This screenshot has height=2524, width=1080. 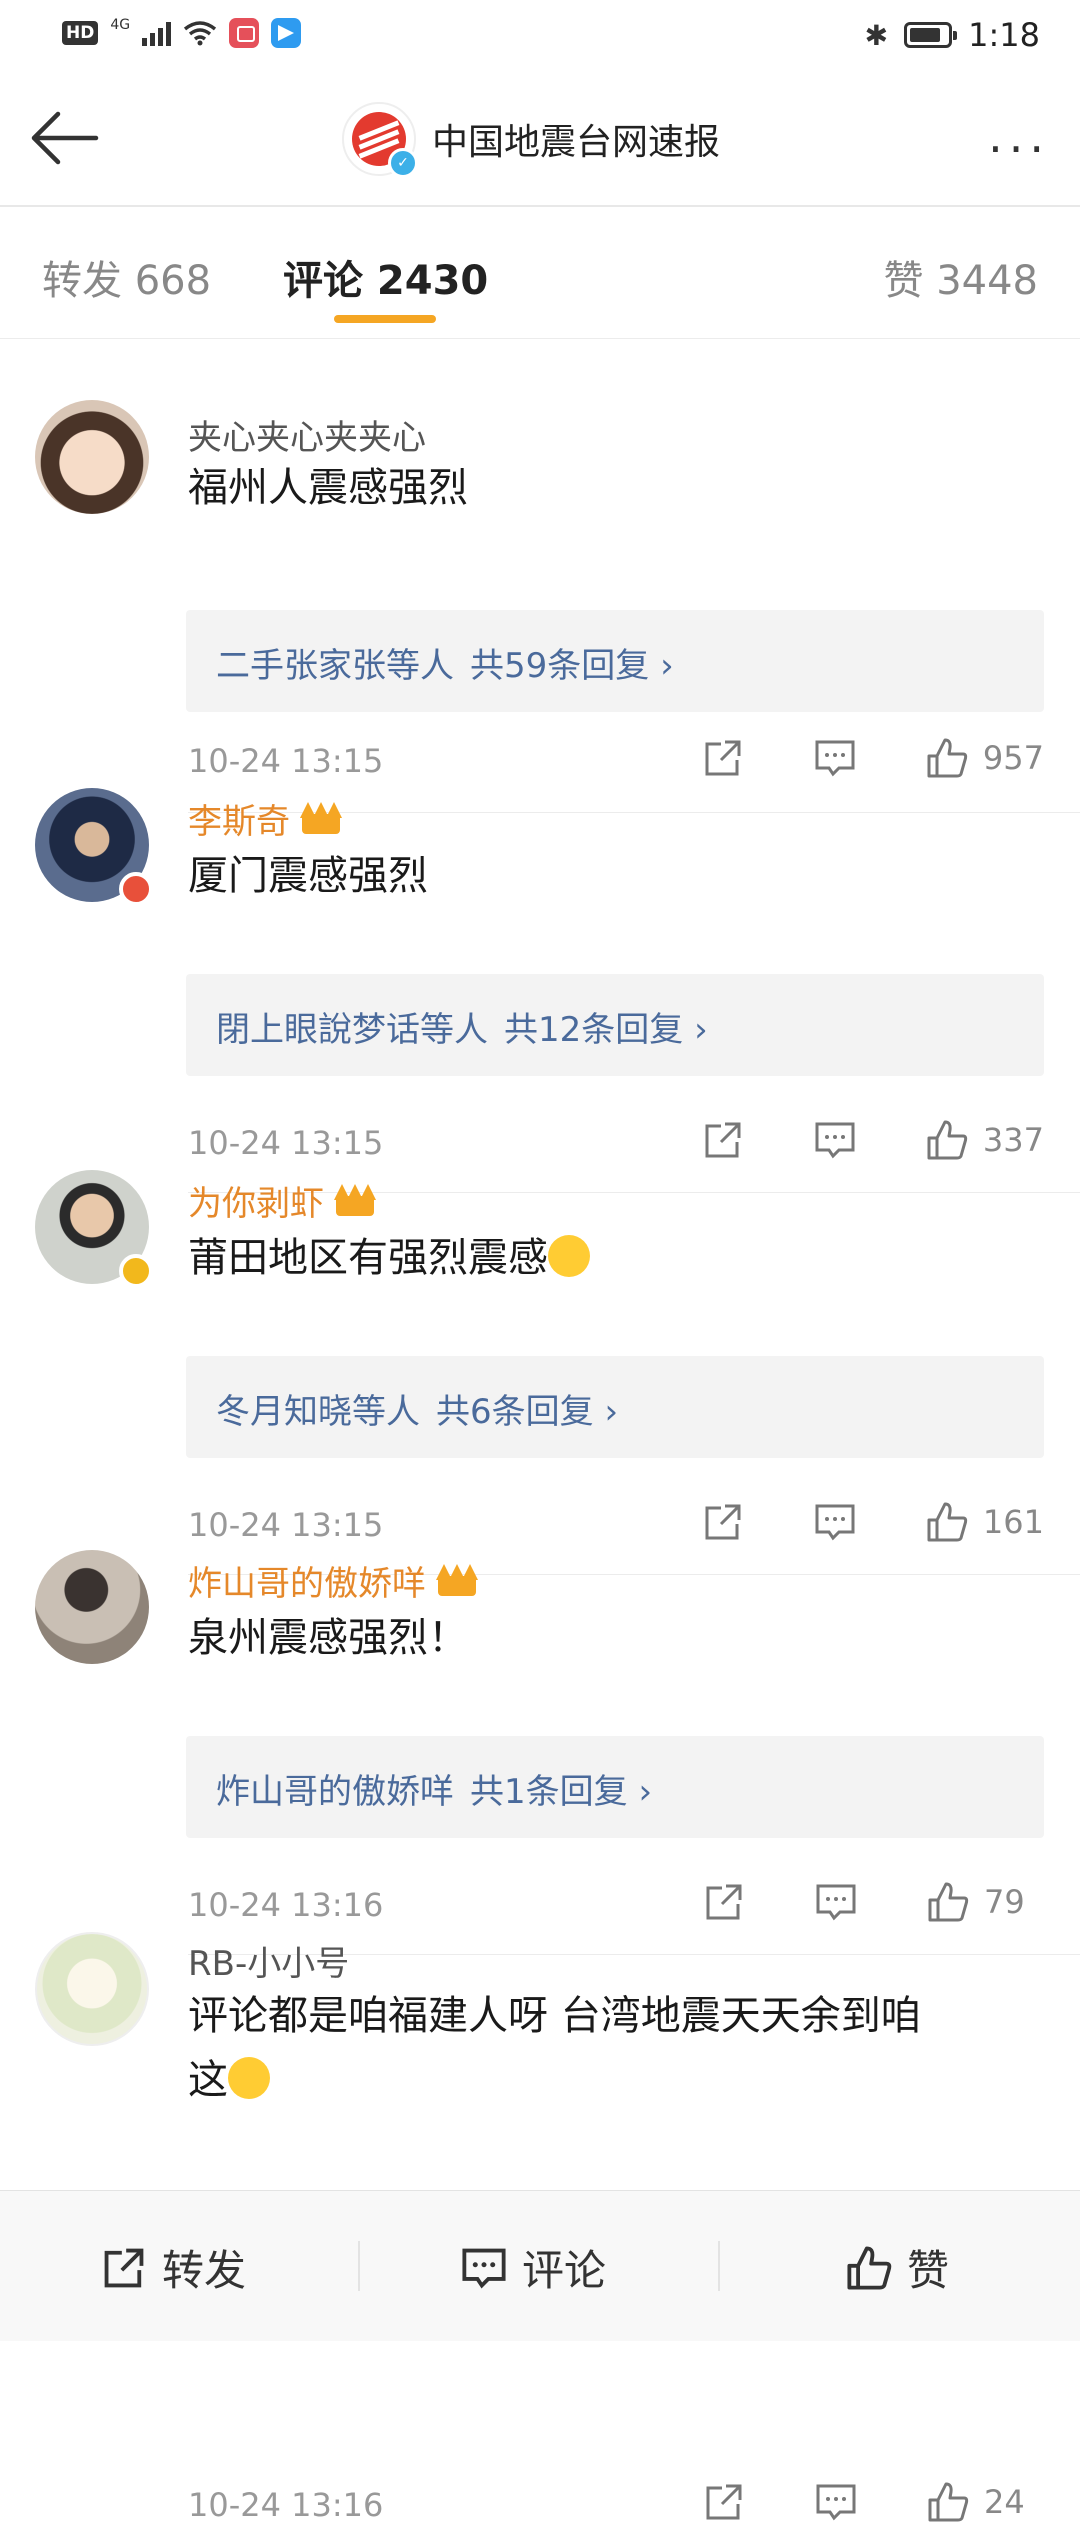 What do you see at coordinates (403, 163) in the screenshot?
I see `verified-badge-icon: ✓` at bounding box center [403, 163].